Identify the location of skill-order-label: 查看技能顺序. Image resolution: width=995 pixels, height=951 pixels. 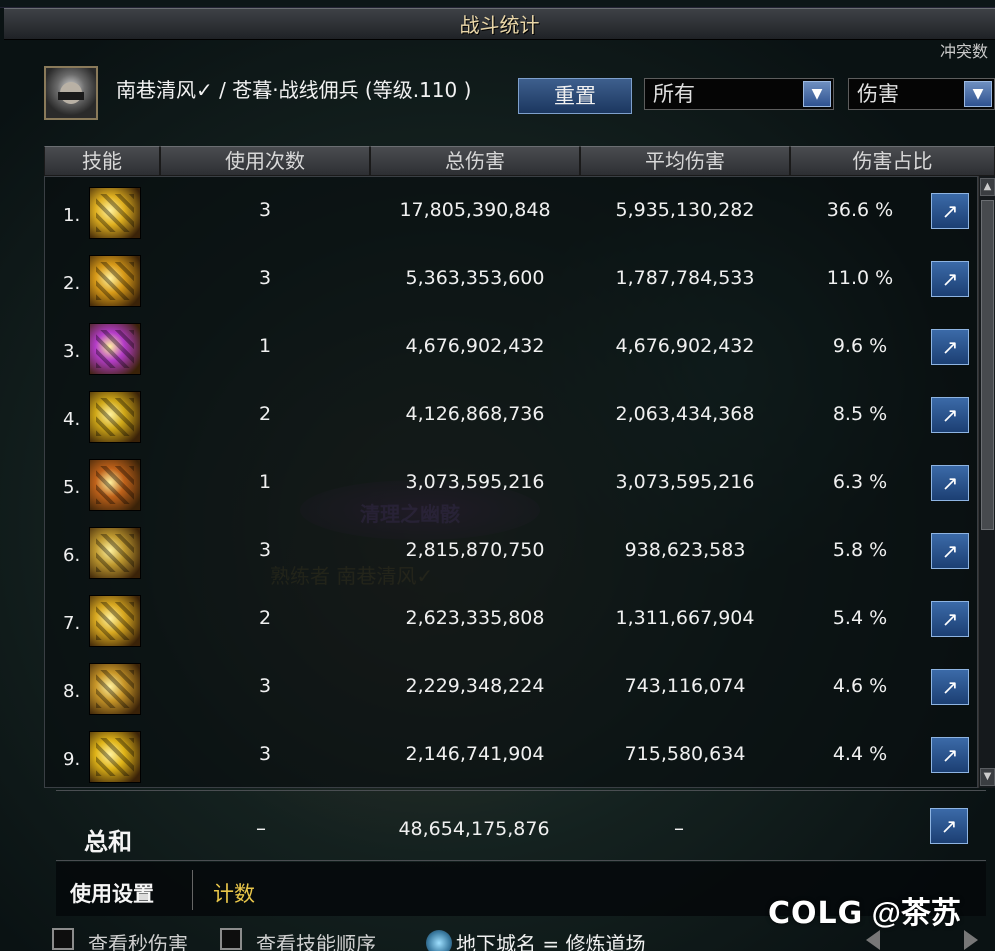
(316, 941).